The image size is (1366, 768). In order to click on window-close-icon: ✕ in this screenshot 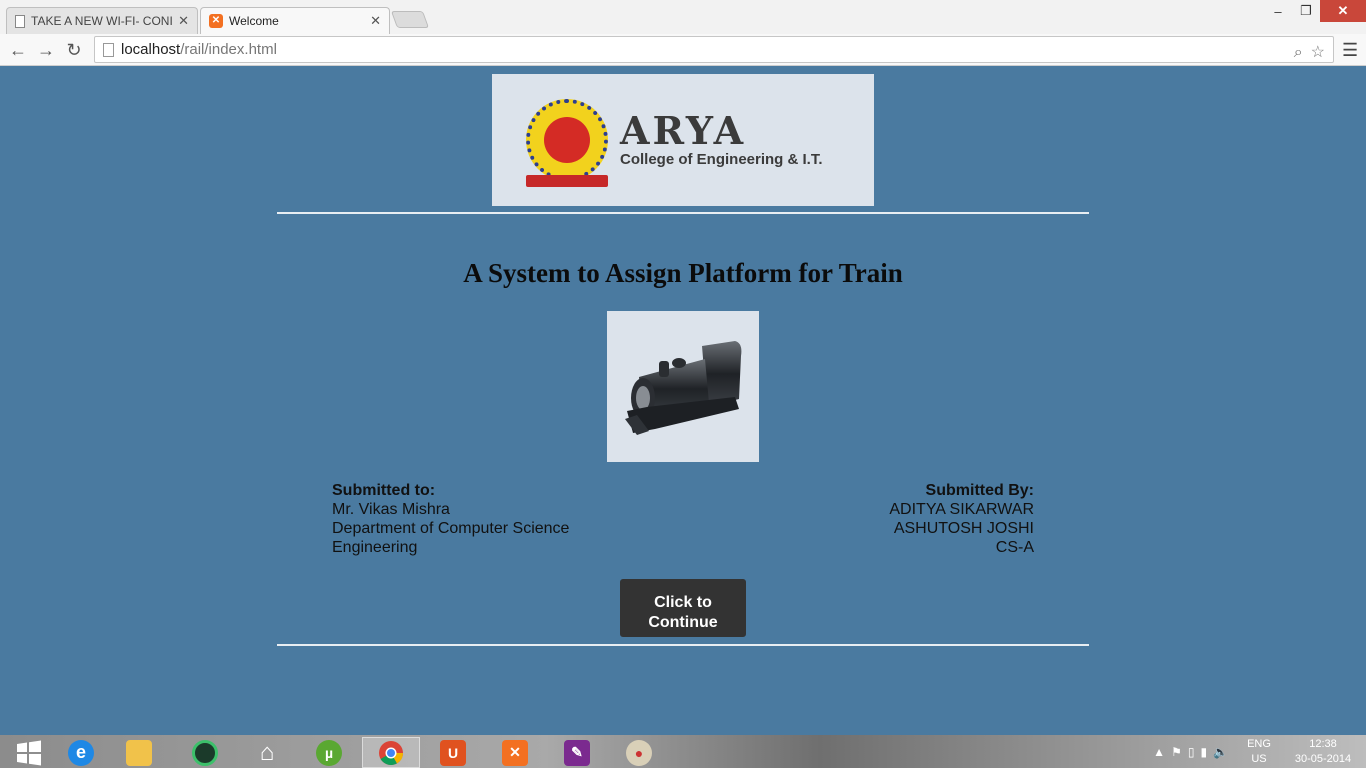, I will do `click(1343, 11)`.